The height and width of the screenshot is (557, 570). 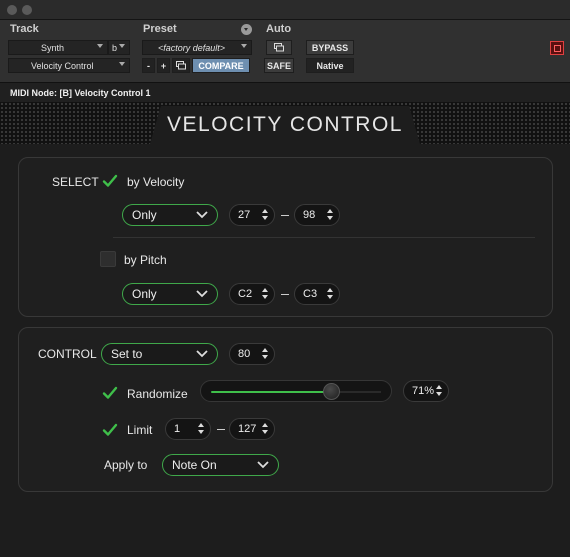 I want to click on midi-node-bar: MIDI Node: [B] Velocity Control 1, so click(x=285, y=92).